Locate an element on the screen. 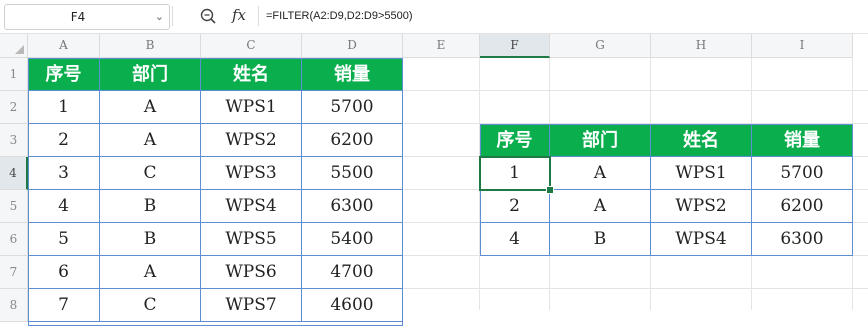 The height and width of the screenshot is (326, 868). column-header-a: A is located at coordinates (64, 46).